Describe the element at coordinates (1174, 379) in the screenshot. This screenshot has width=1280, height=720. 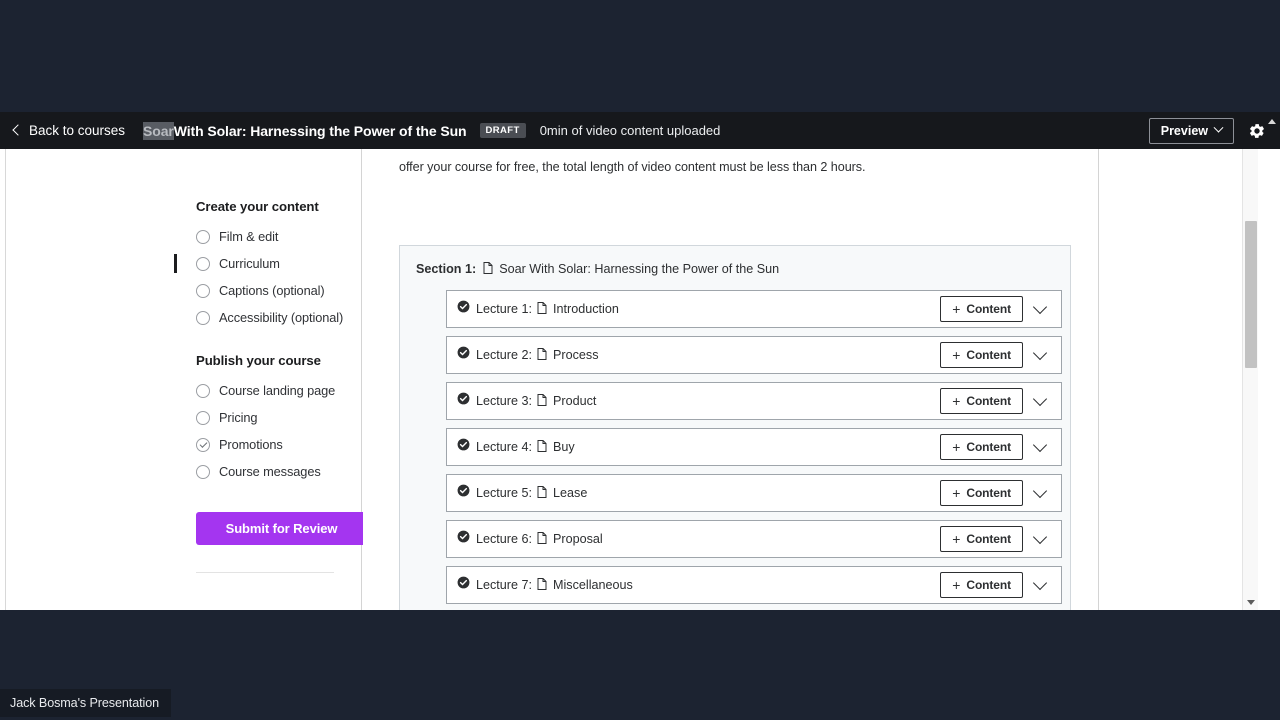
I see `right-empty-pane` at that location.